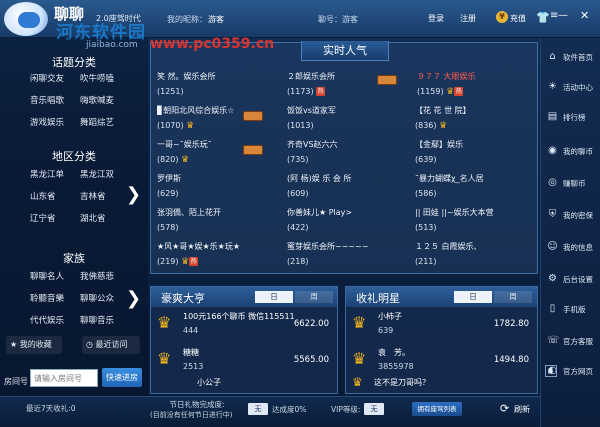  What do you see at coordinates (426, 193) in the screenshot?
I see `room-count: (586)` at bounding box center [426, 193].